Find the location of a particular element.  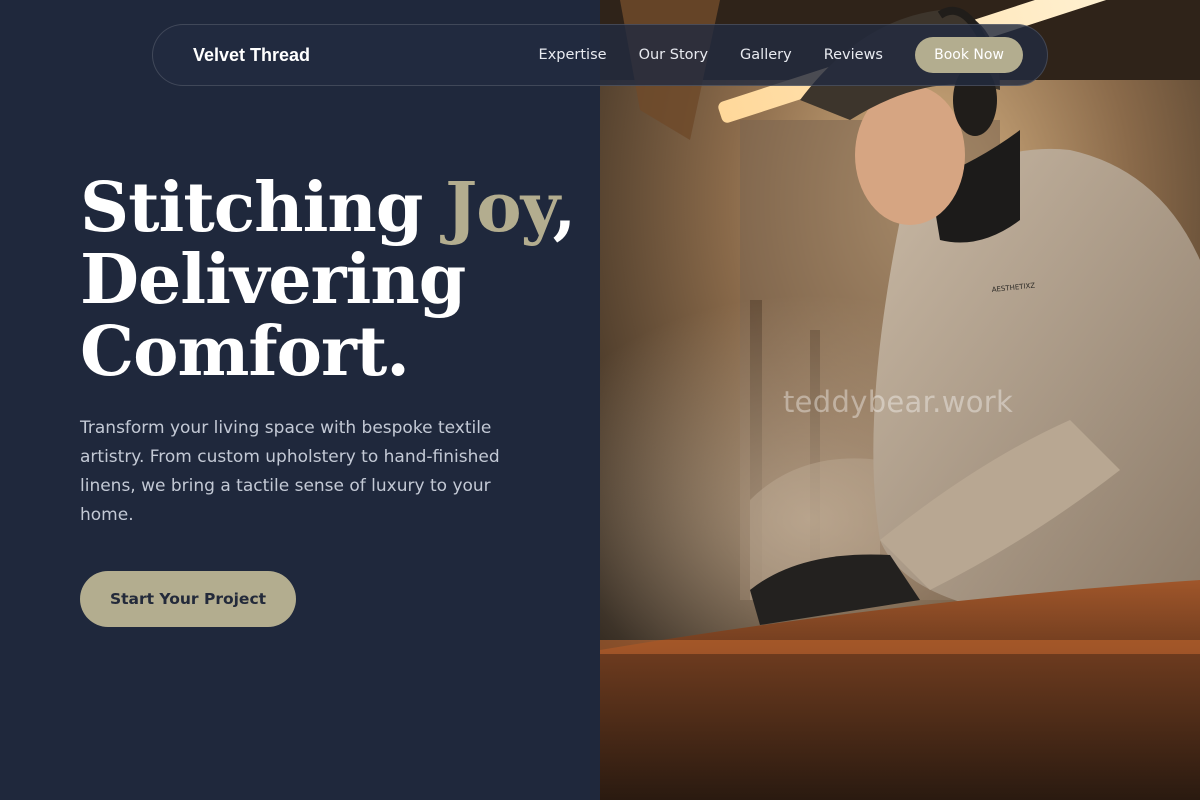

book-now-button: Book Now is located at coordinates (969, 55).